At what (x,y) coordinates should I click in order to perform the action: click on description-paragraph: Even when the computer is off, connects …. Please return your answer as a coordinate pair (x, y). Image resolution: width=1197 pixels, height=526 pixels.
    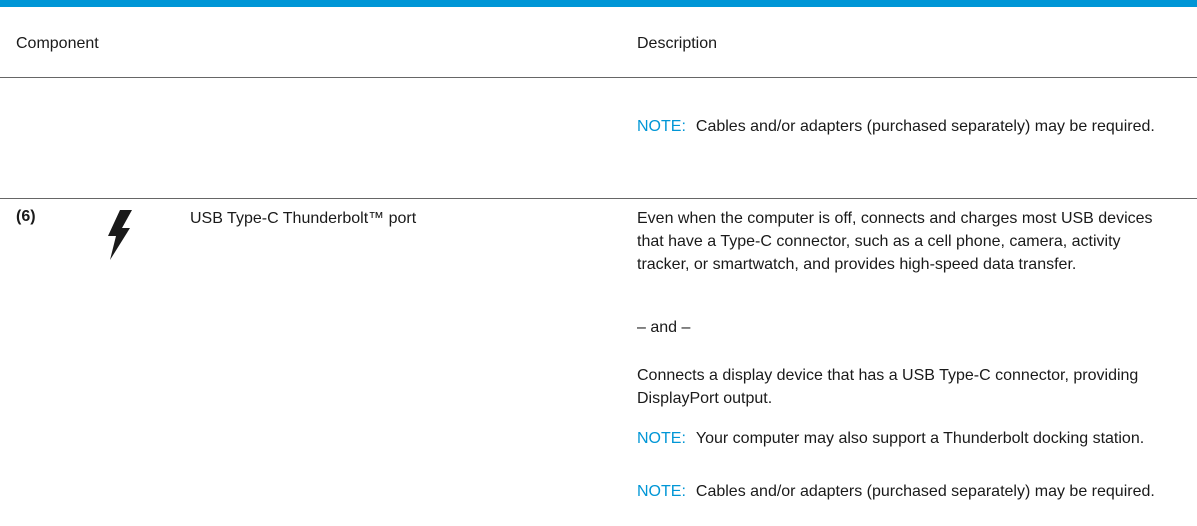
    Looking at the image, I should click on (895, 241).